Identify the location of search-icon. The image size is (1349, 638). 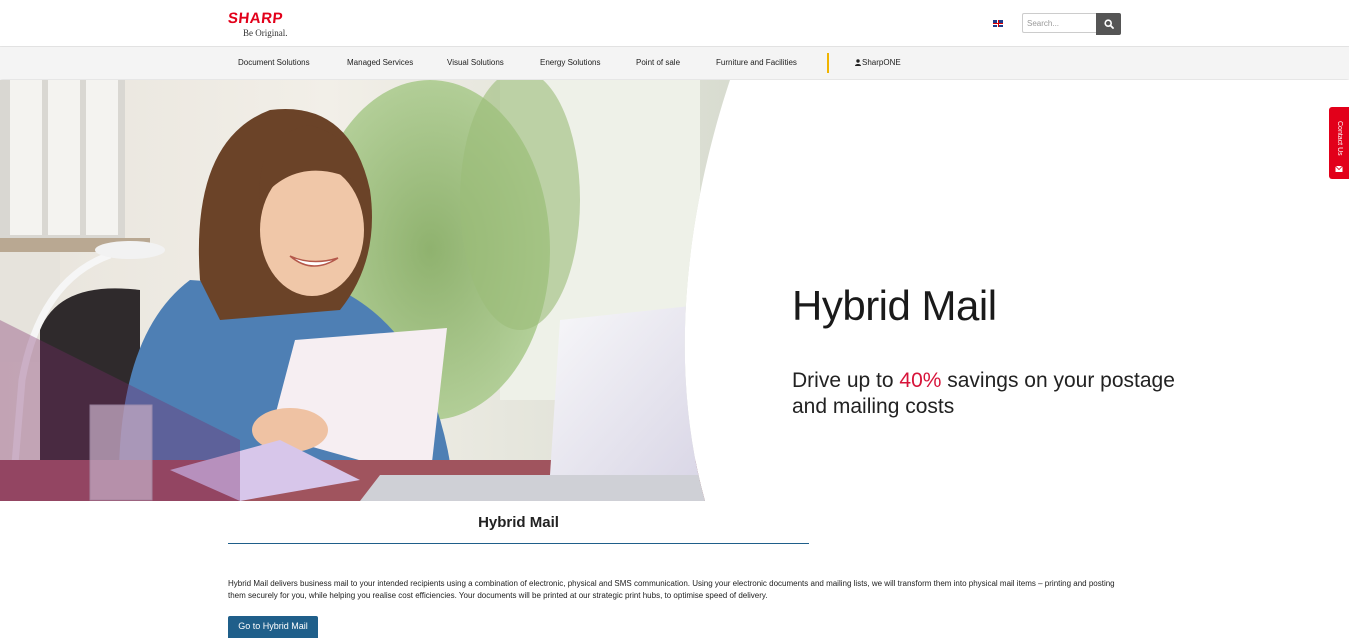
(1108, 24).